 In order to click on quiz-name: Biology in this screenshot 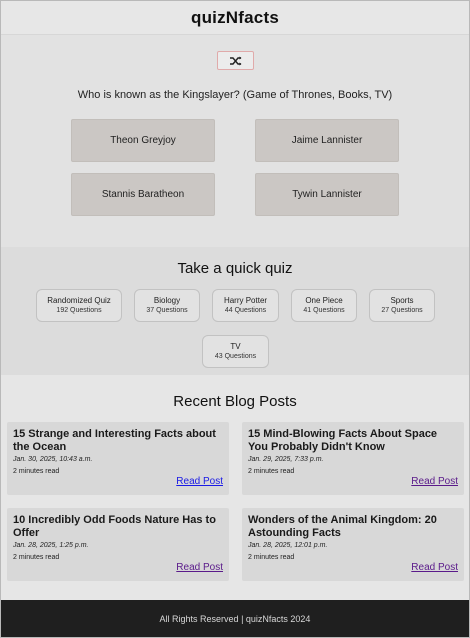, I will do `click(167, 300)`.